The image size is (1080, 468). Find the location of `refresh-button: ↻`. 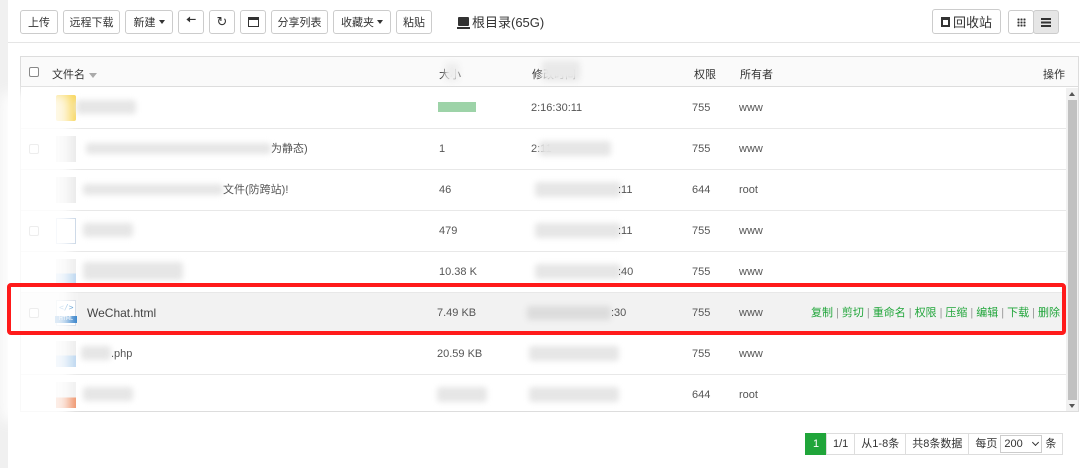

refresh-button: ↻ is located at coordinates (222, 21).